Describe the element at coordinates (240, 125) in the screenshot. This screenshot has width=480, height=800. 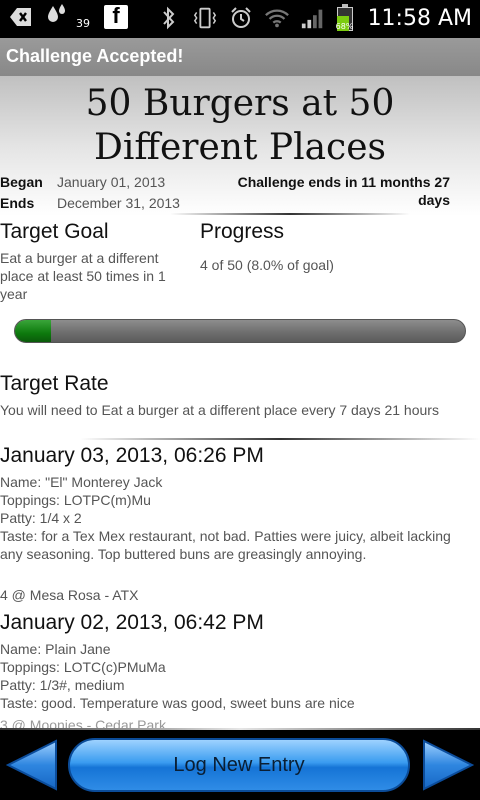
I see `challenge-title: 50 Burgers at 50 Different Places` at that location.